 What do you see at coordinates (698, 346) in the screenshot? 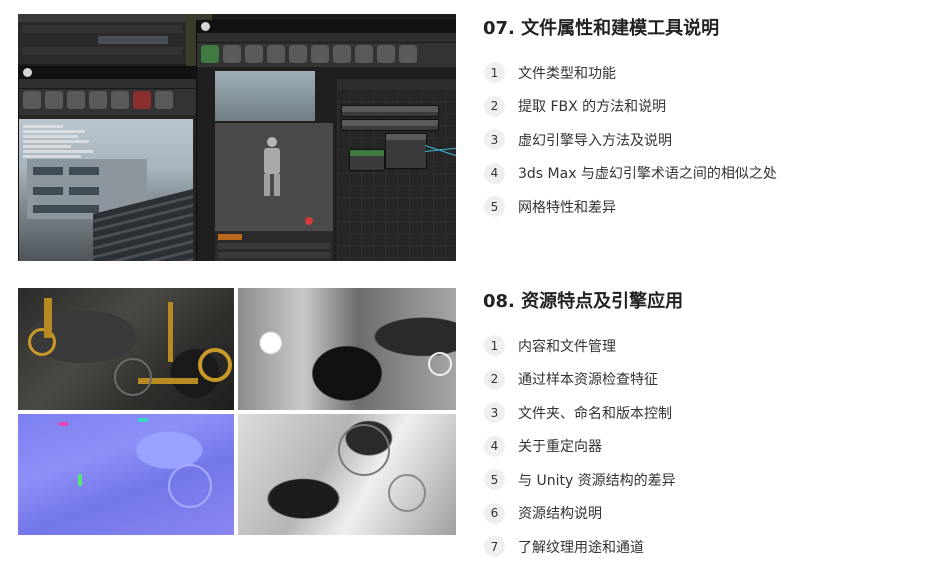
I see `list-item: 1 内容和文件管理` at bounding box center [698, 346].